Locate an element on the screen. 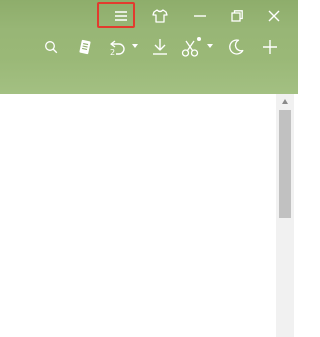  night-mode-icon is located at coordinates (236, 47).